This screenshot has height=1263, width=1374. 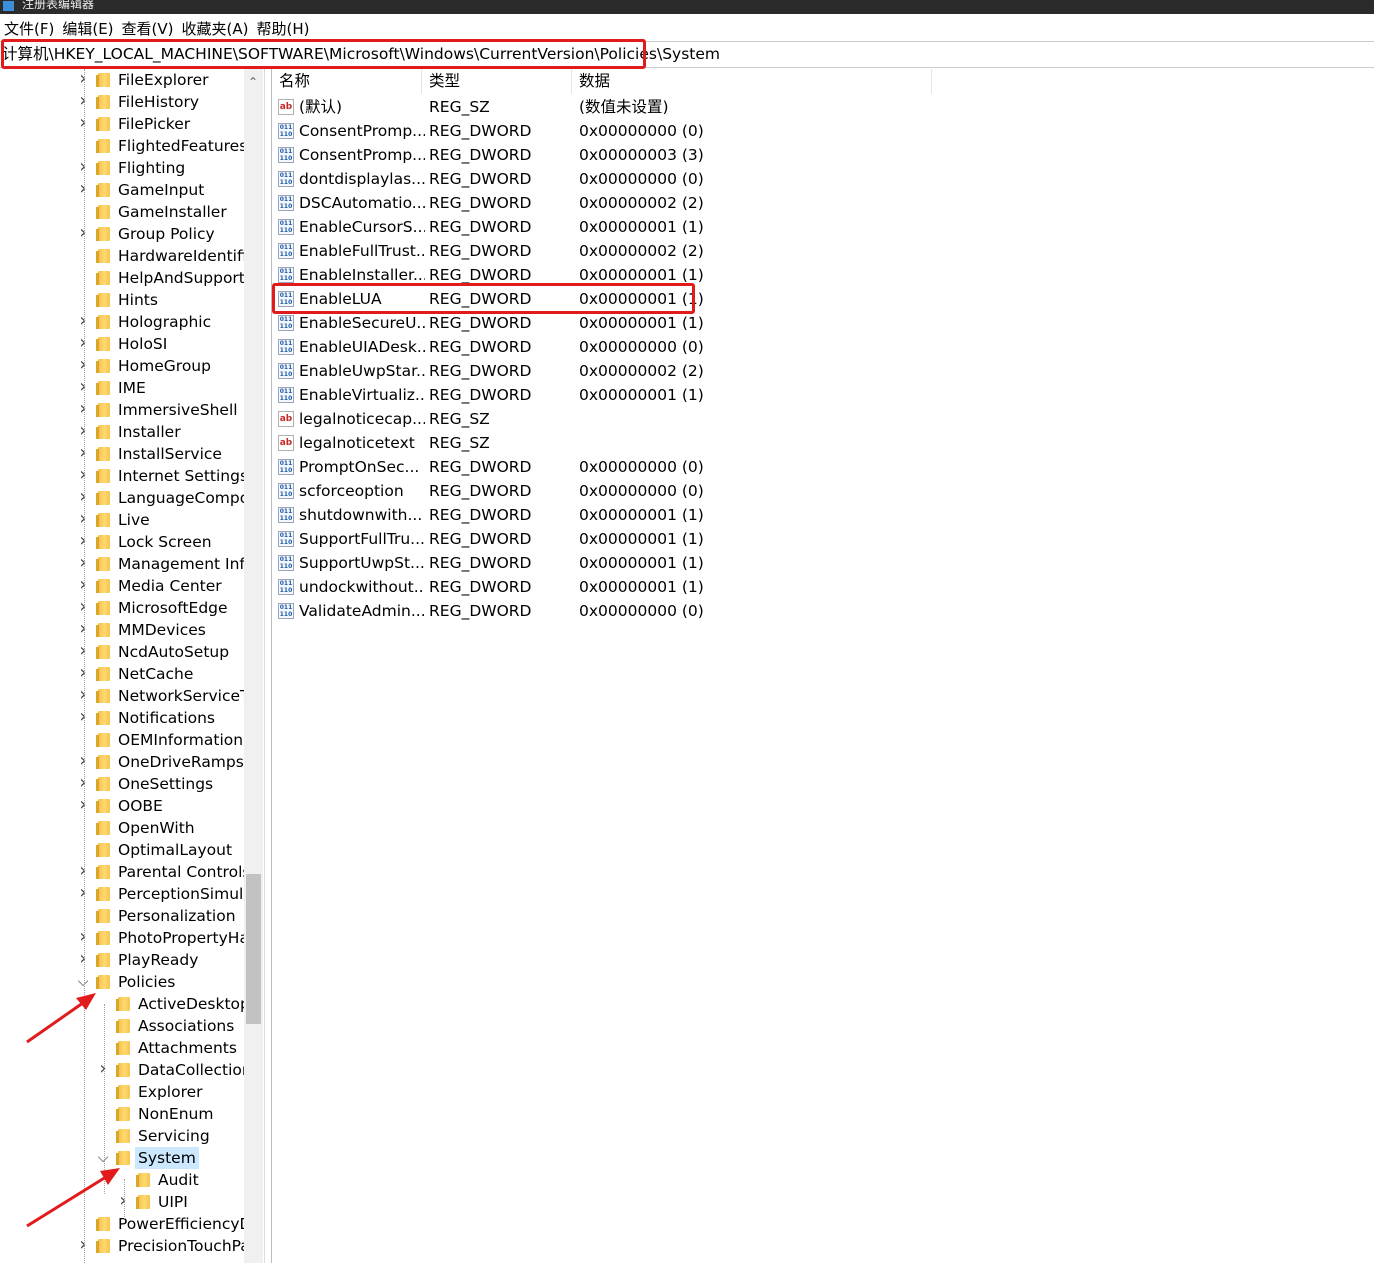 I want to click on value-row: ab legalnoticecap... REG_SZ, so click(x=622, y=419).